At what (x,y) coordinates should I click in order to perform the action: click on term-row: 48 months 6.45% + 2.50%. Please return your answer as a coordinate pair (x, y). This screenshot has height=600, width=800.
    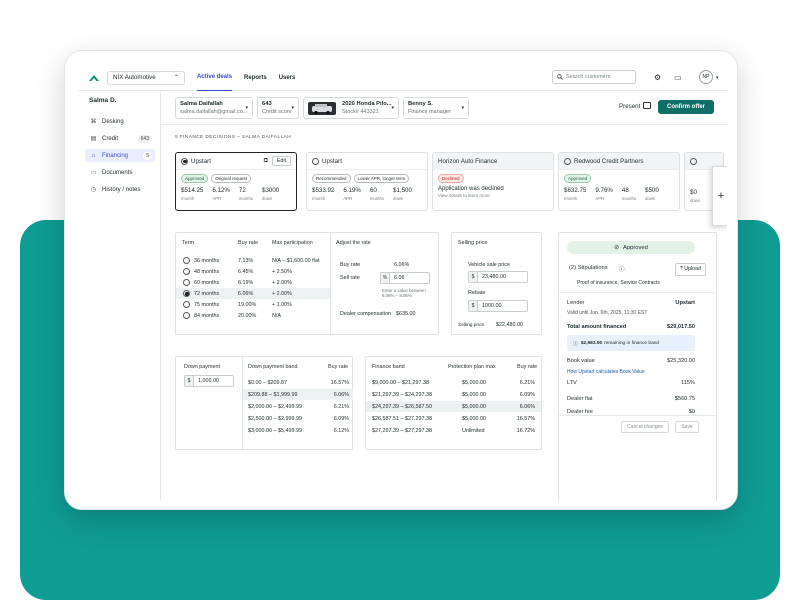
    Looking at the image, I should click on (253, 271).